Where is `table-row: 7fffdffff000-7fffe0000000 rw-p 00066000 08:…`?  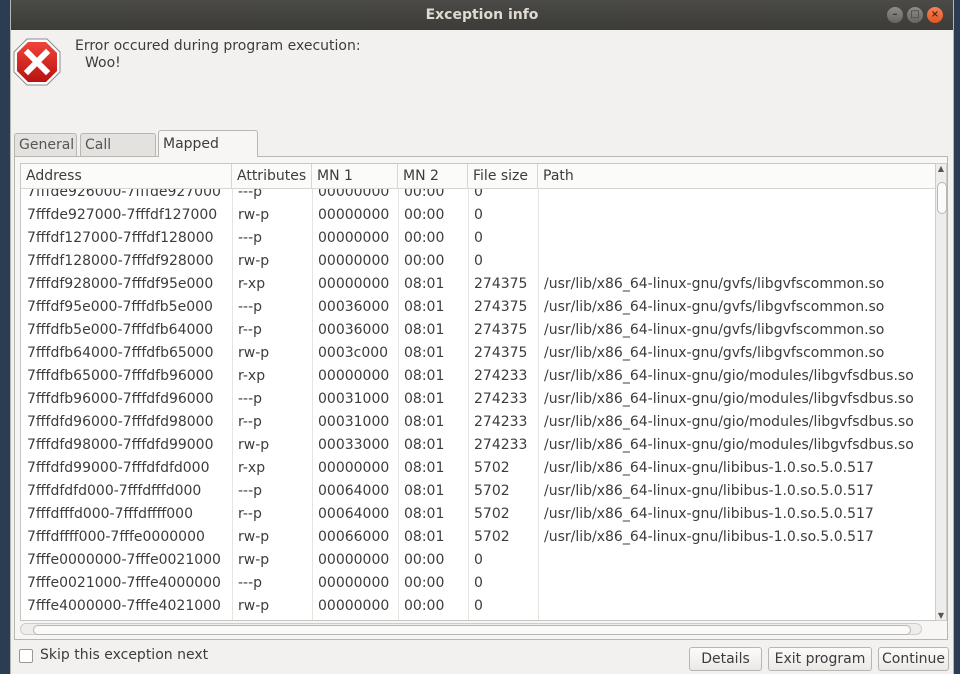 table-row: 7fffdffff000-7fffe0000000 rw-p 00066000 08:… is located at coordinates (478, 537).